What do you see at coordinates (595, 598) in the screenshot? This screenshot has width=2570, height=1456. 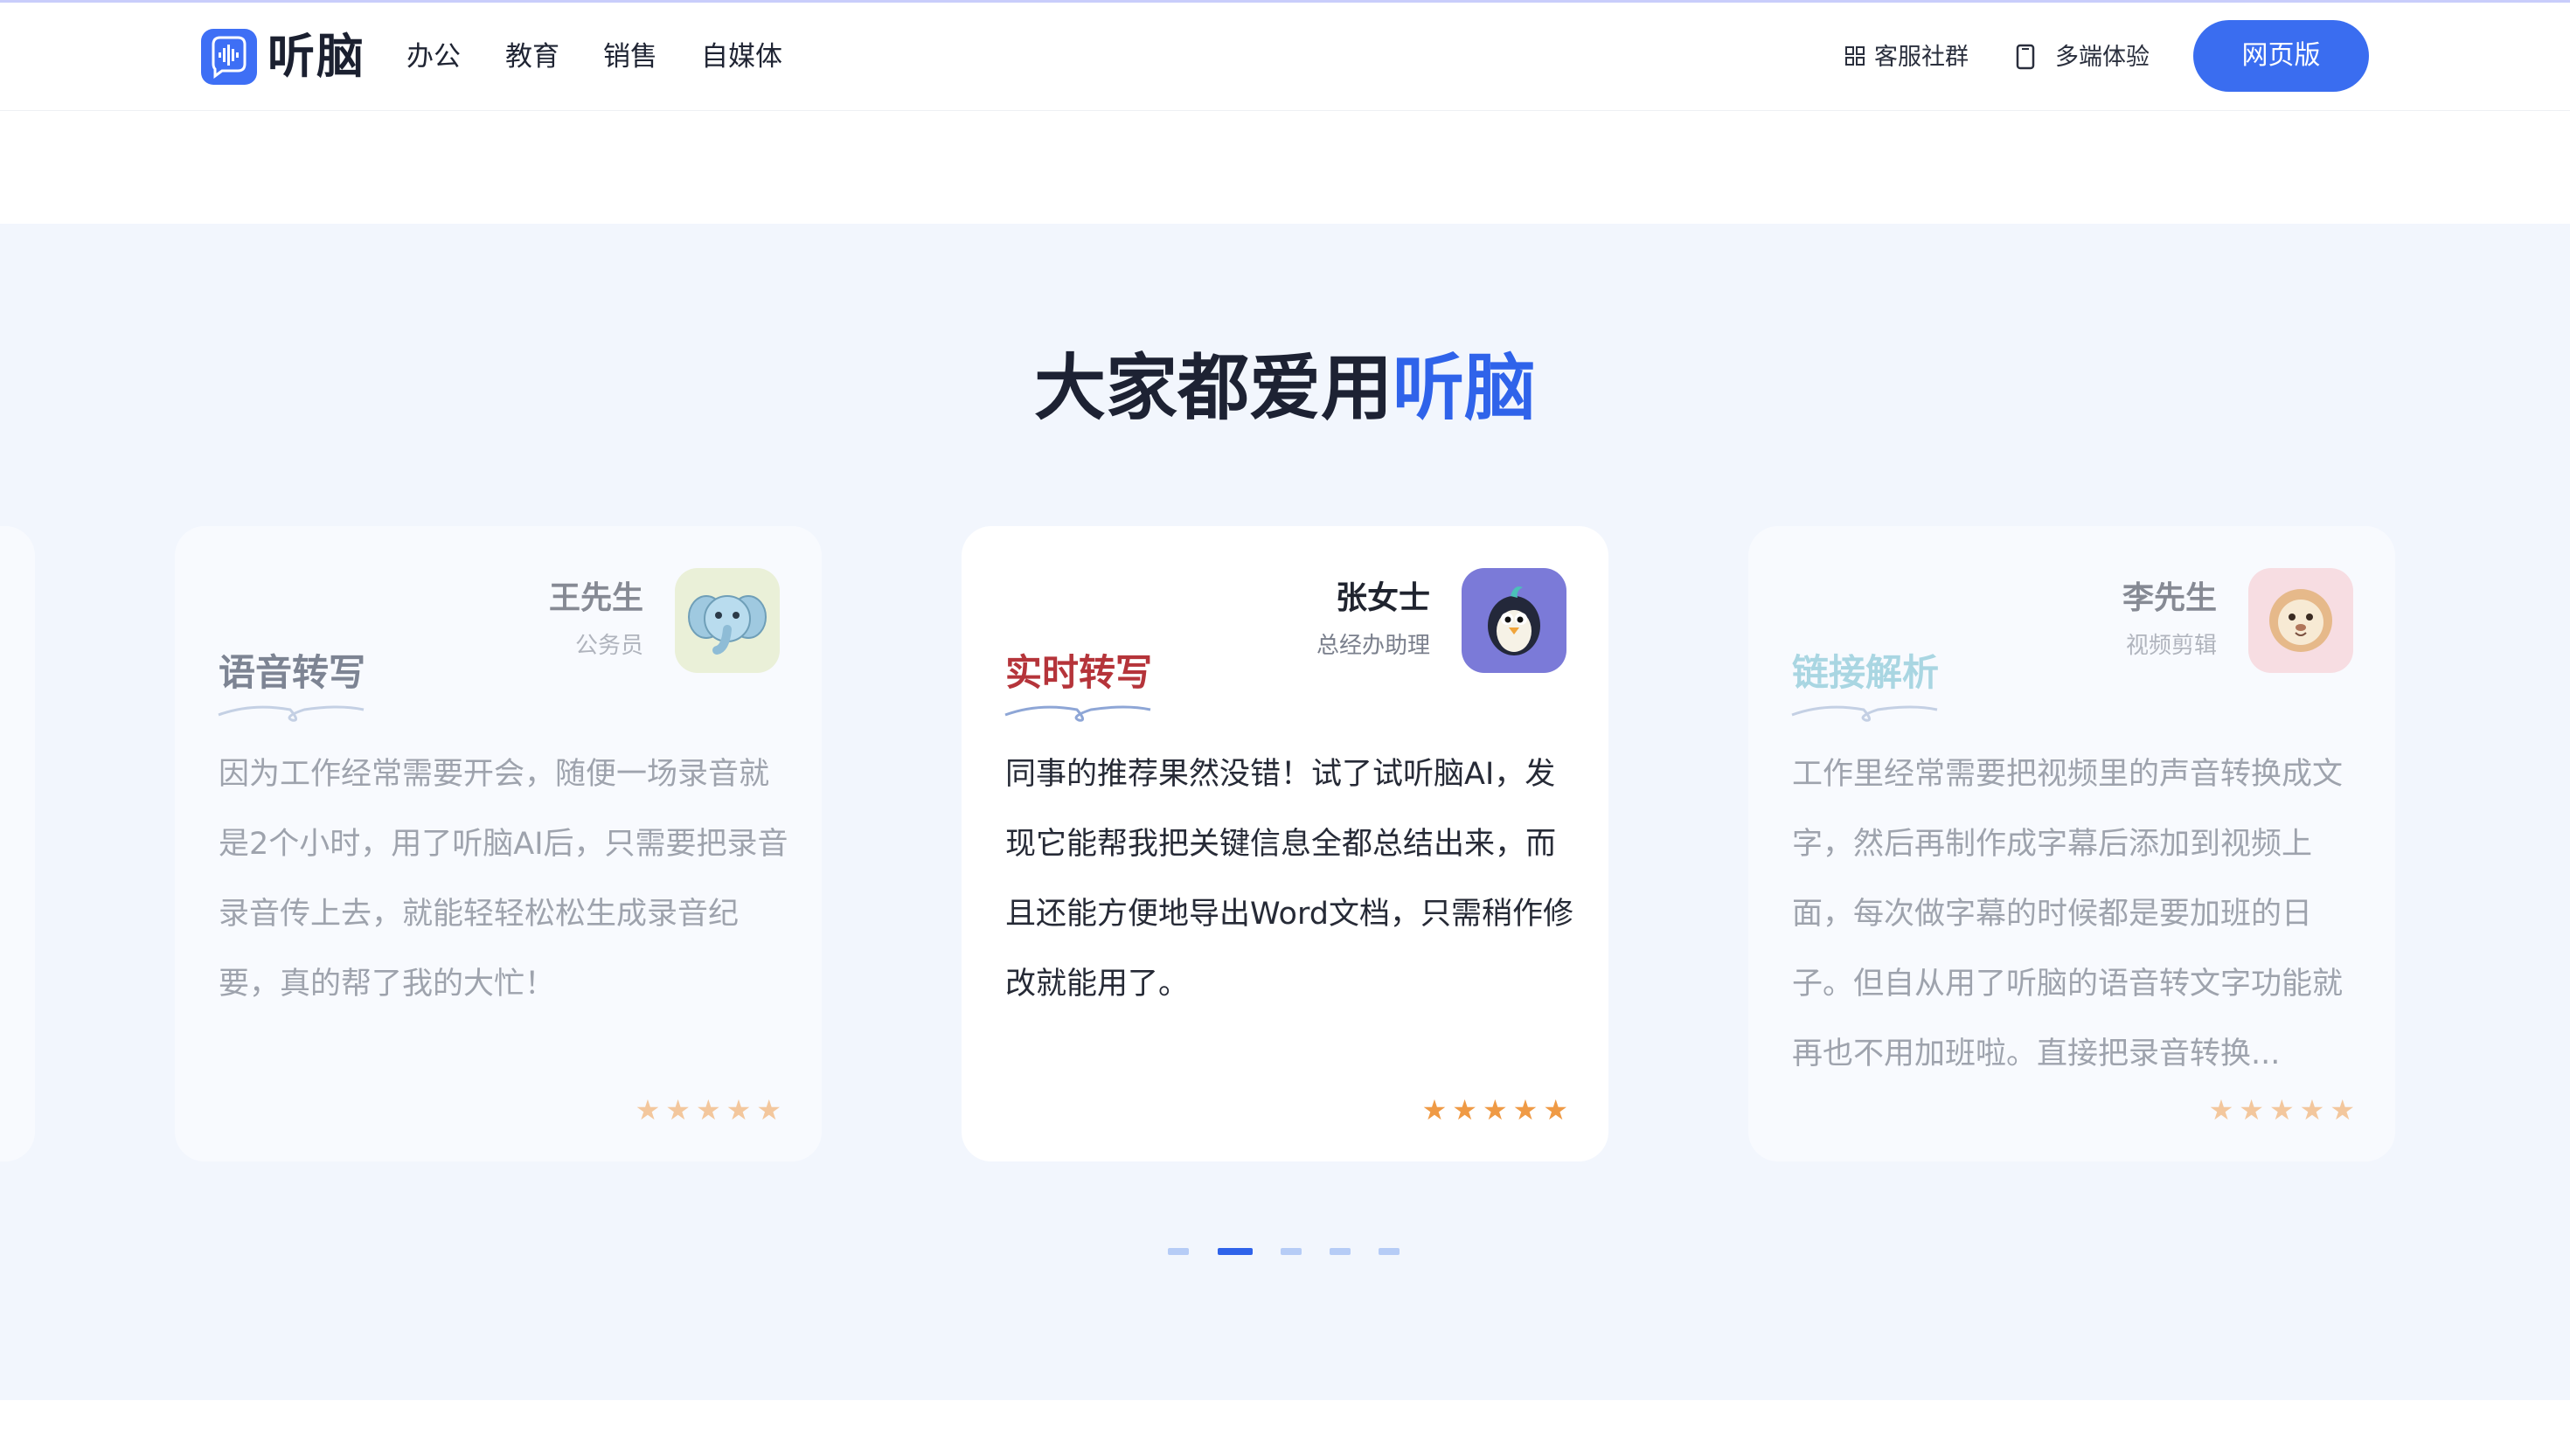 I see `user-name: 王先生` at bounding box center [595, 598].